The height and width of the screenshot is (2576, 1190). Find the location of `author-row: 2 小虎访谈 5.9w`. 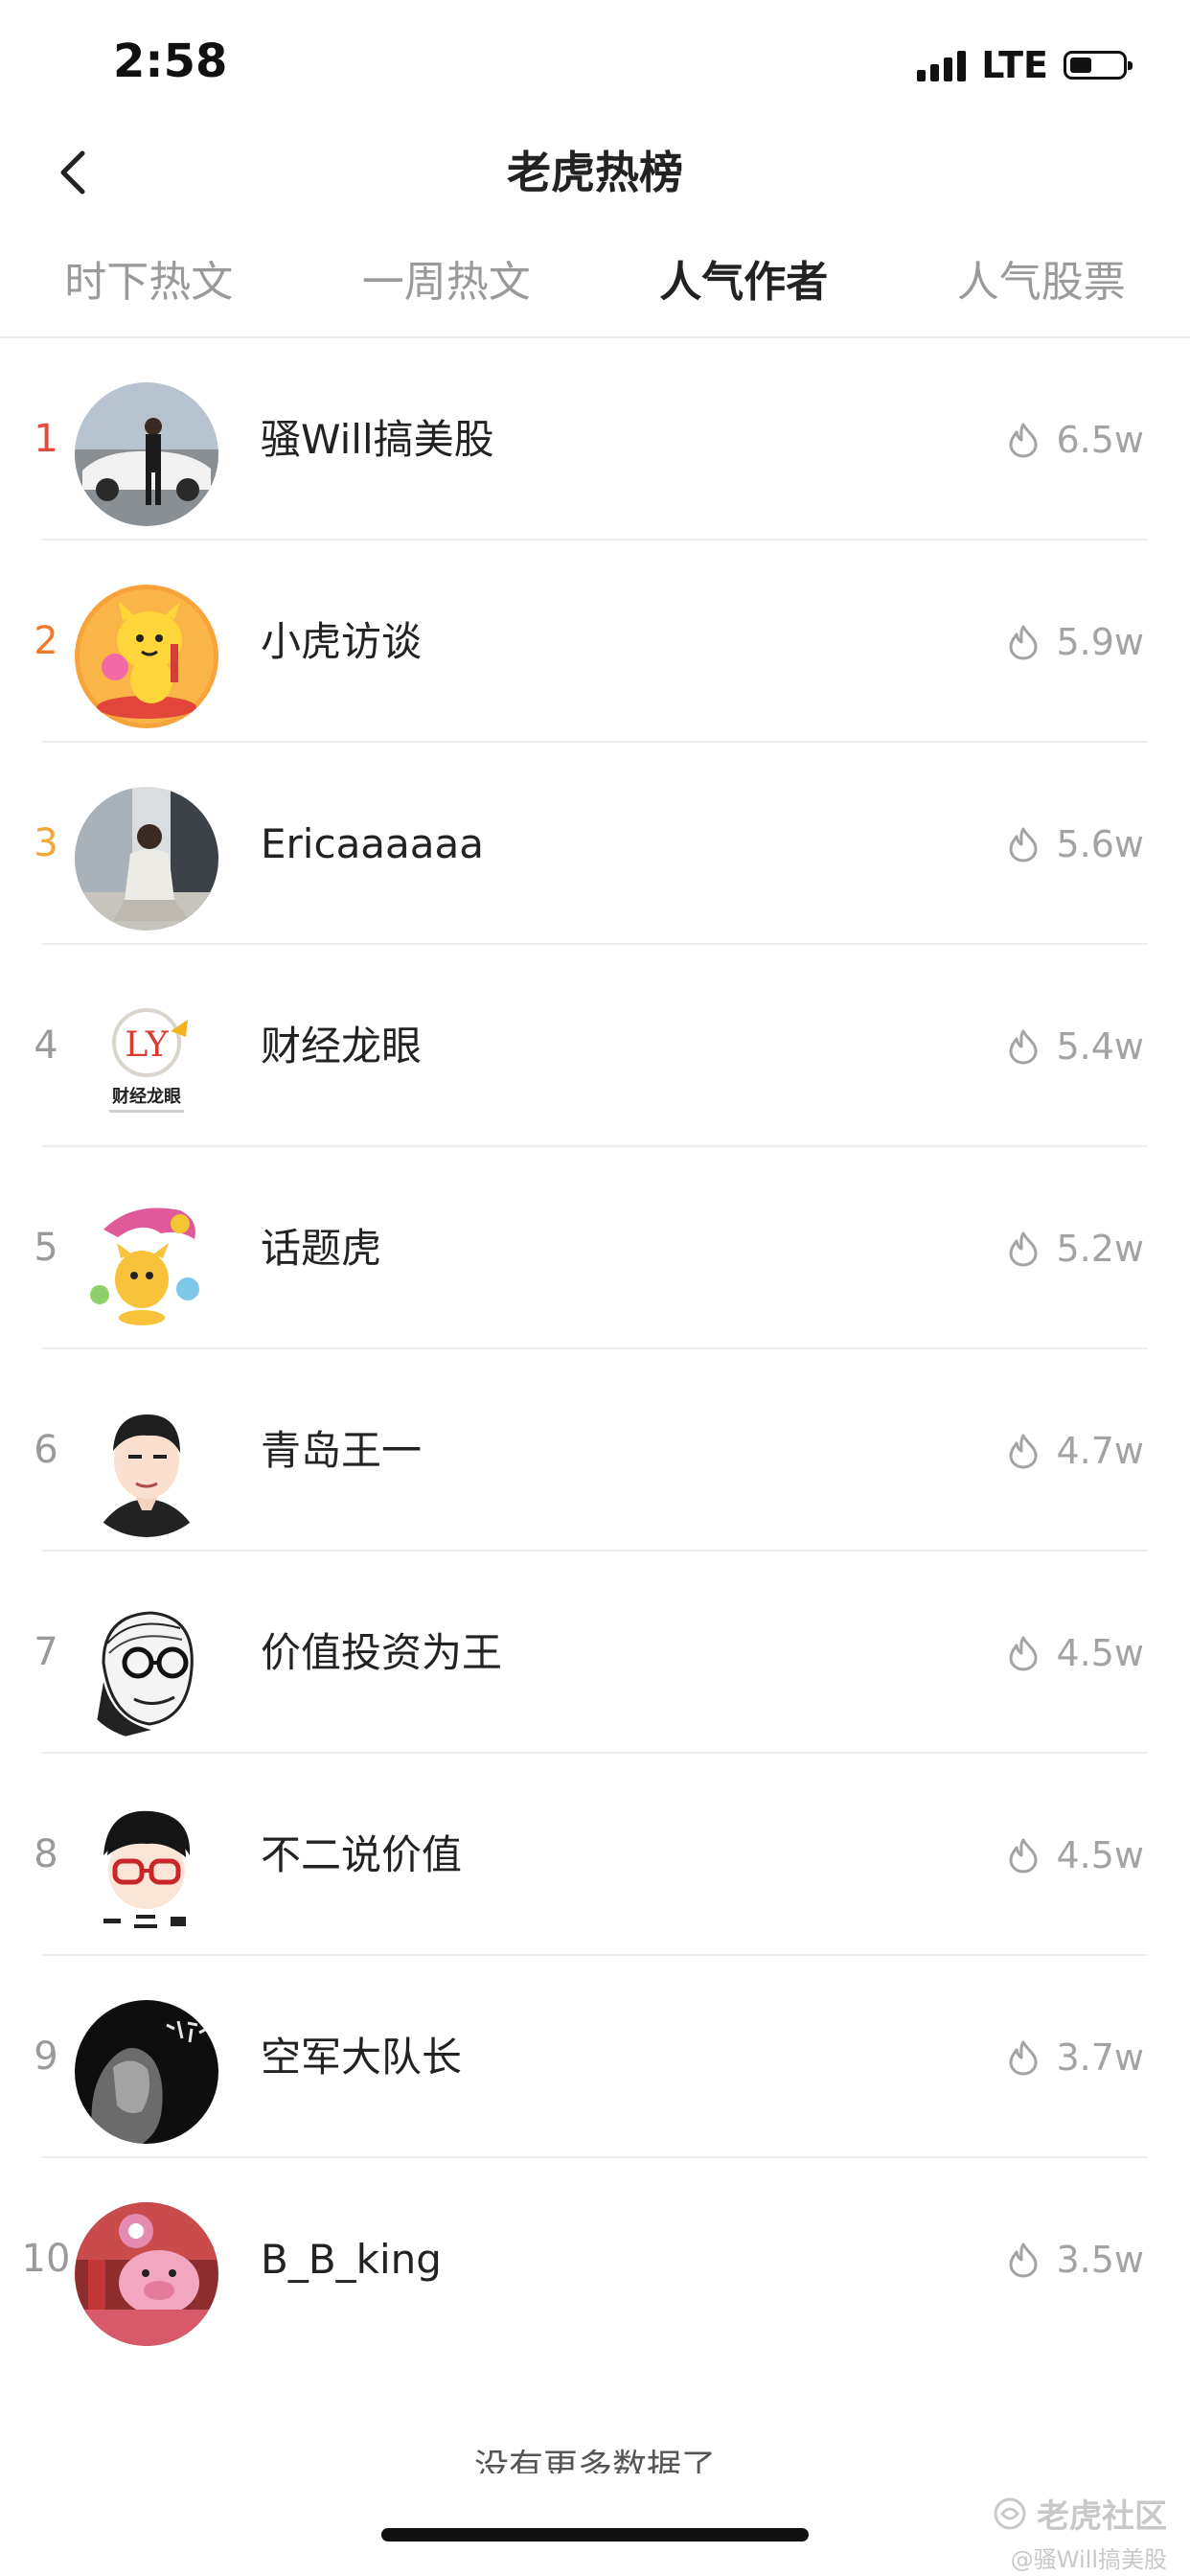

author-row: 2 小虎访谈 5.9w is located at coordinates (595, 642).